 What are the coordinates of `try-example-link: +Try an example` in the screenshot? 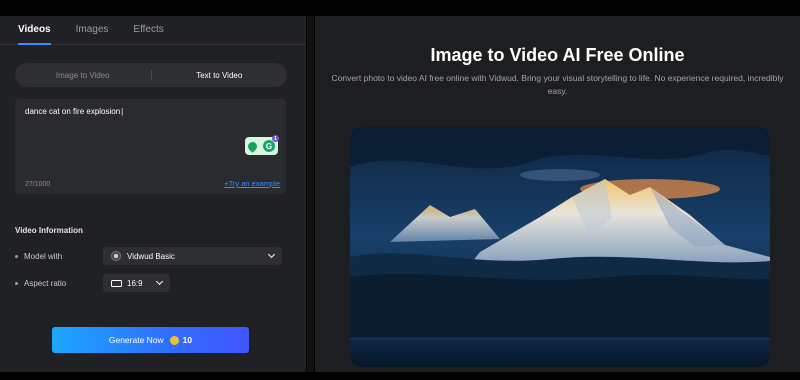 It's located at (252, 183).